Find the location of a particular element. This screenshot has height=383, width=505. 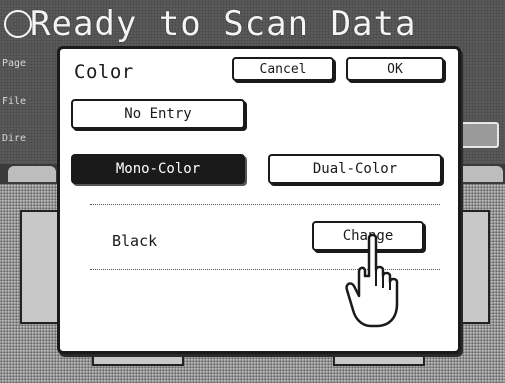

no-entry-button: No Entry is located at coordinates (158, 114).